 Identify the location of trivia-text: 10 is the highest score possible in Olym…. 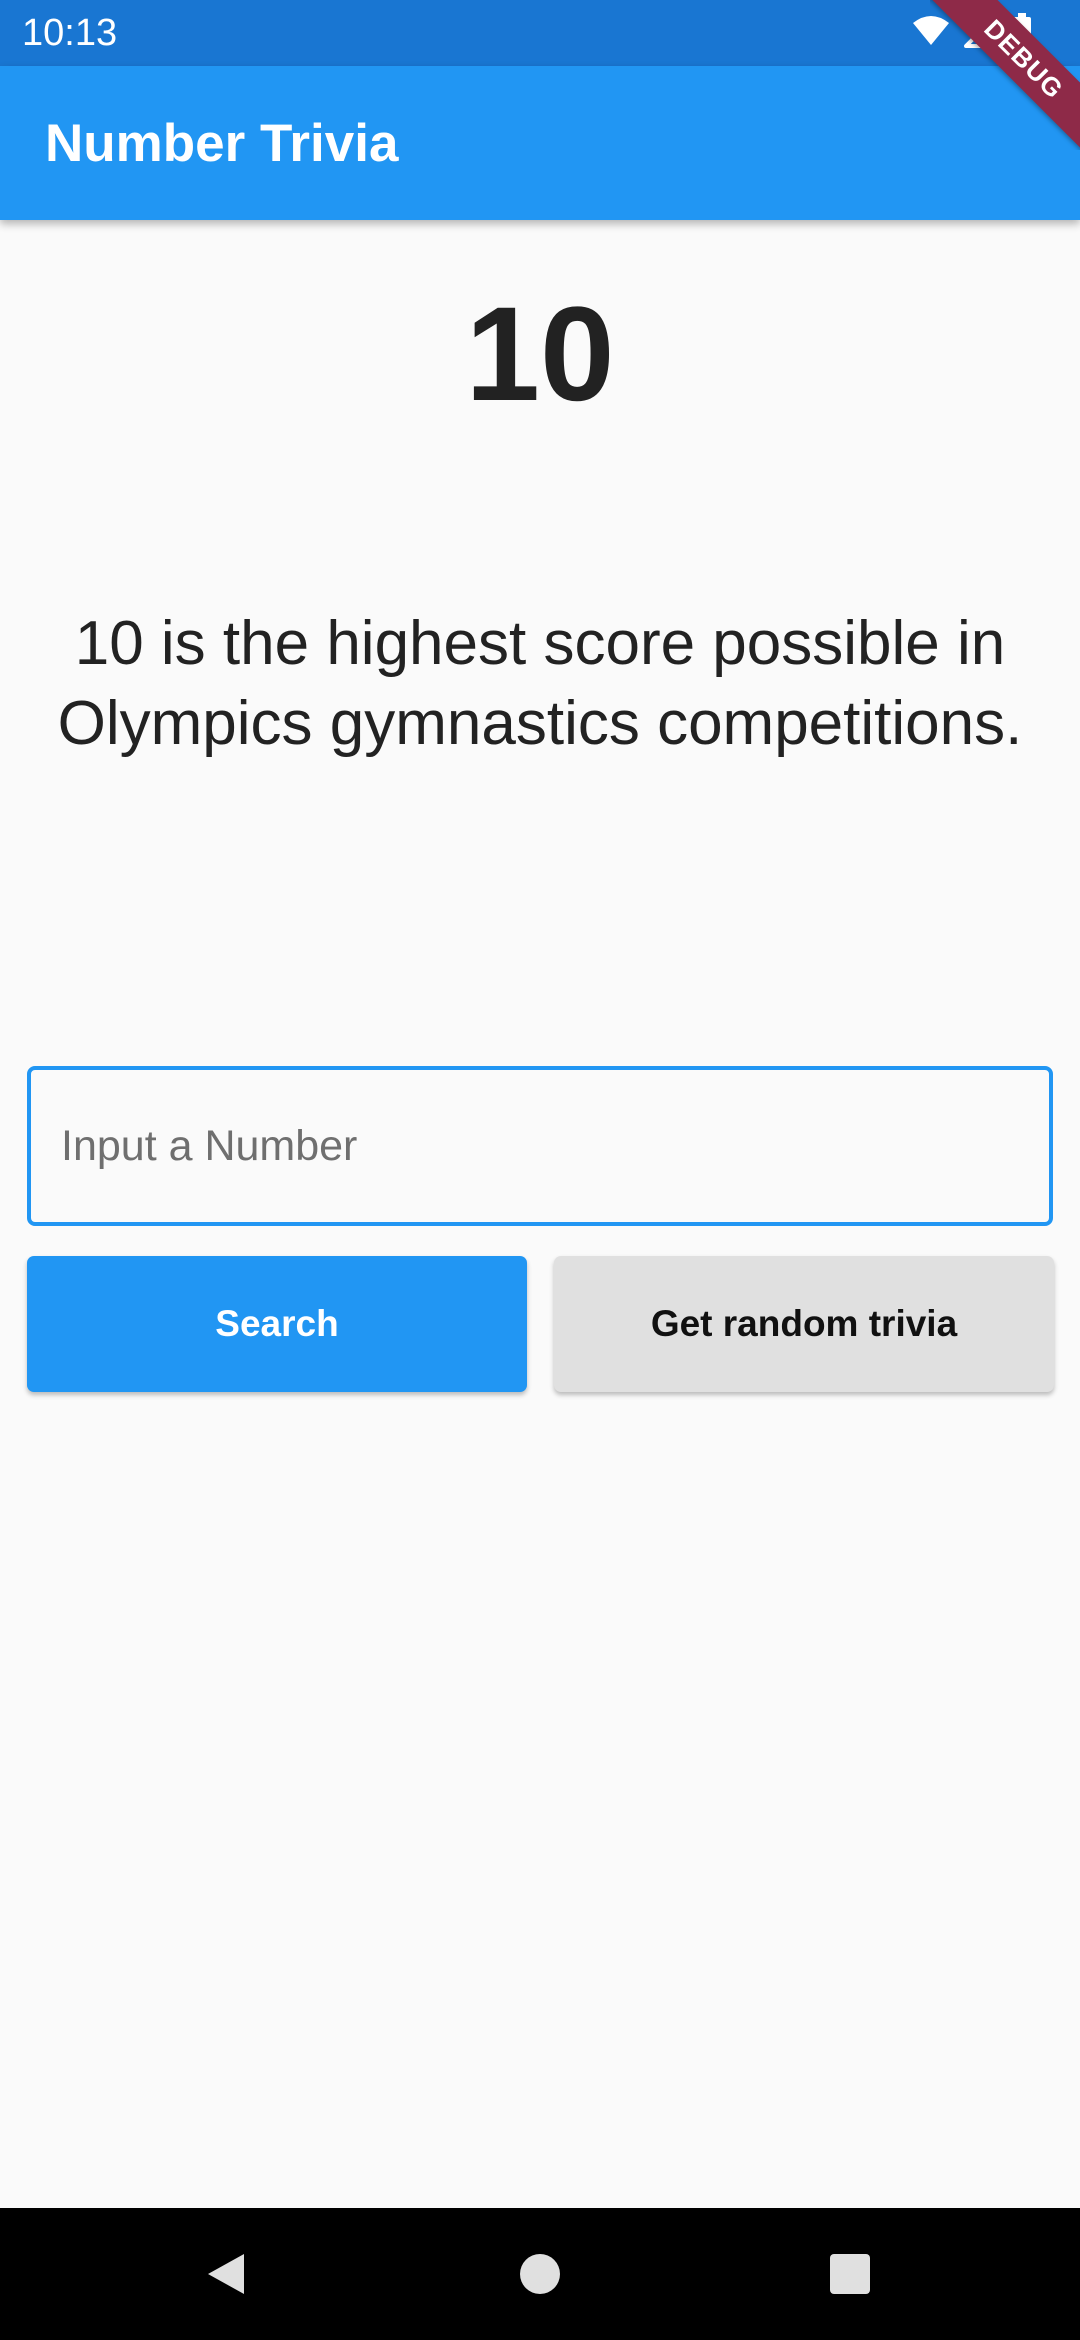
(540, 683).